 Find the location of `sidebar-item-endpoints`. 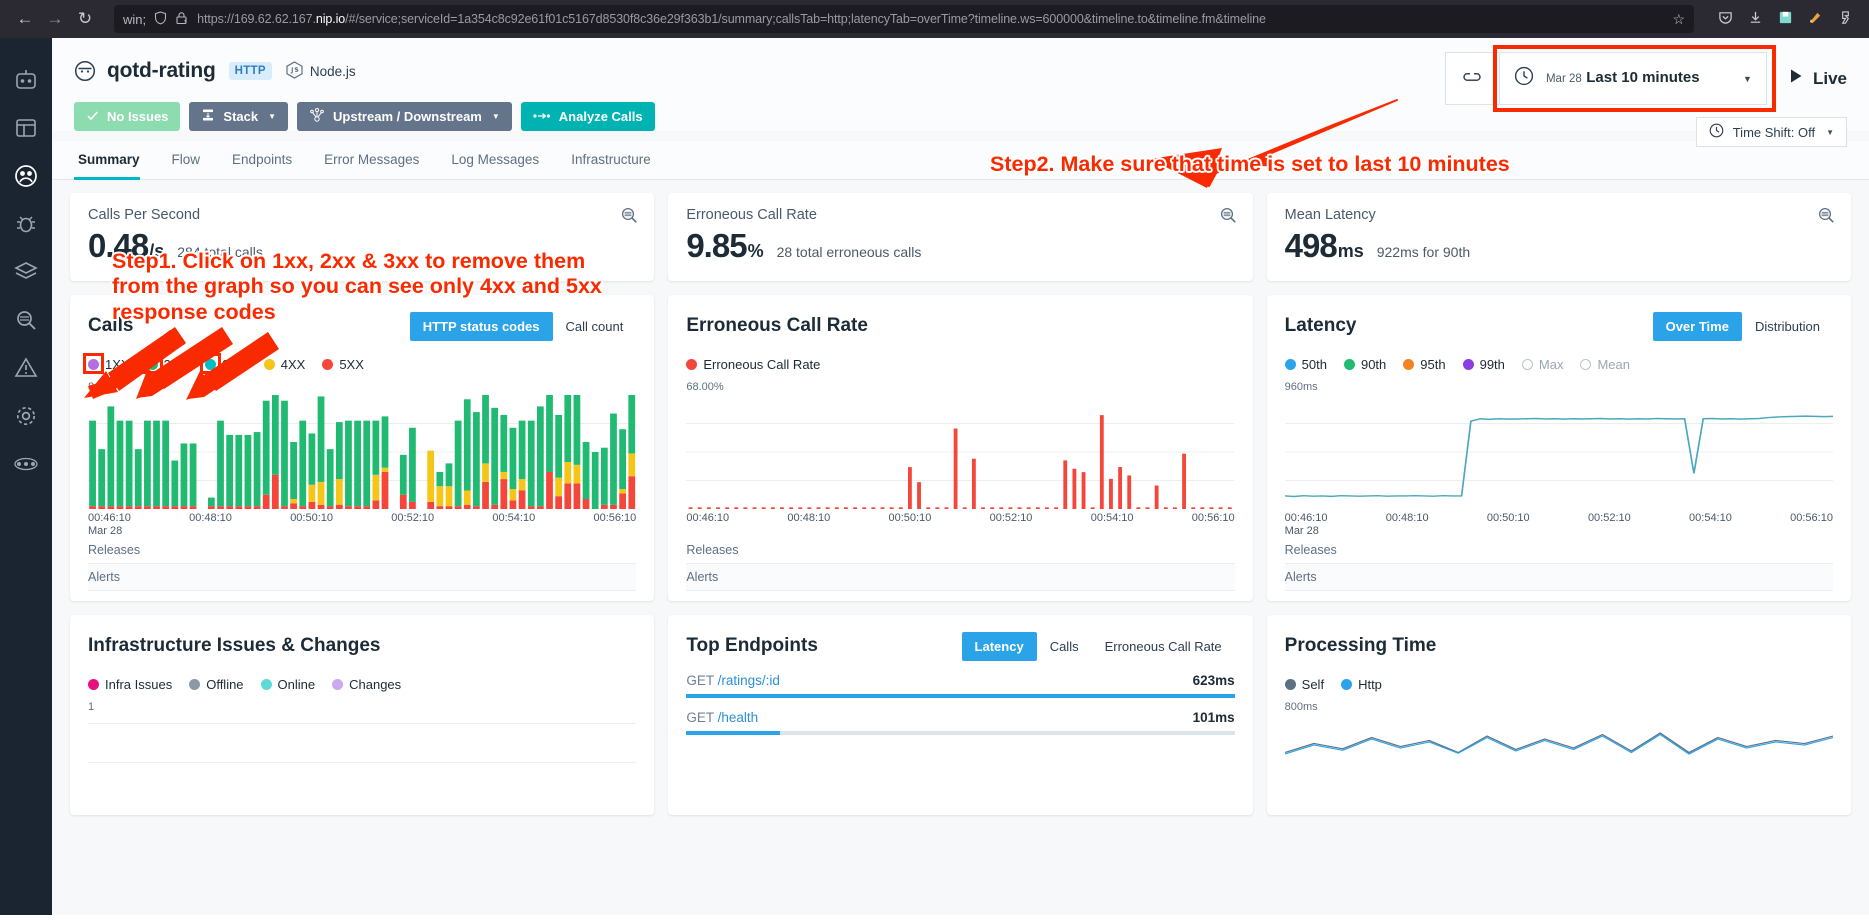

sidebar-item-endpoints is located at coordinates (26, 226).